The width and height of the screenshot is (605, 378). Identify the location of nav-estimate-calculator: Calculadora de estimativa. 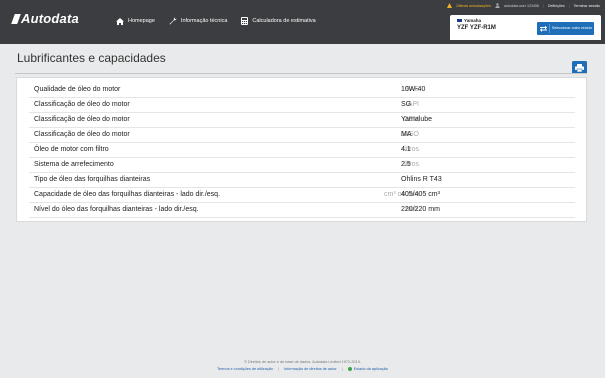
(278, 21).